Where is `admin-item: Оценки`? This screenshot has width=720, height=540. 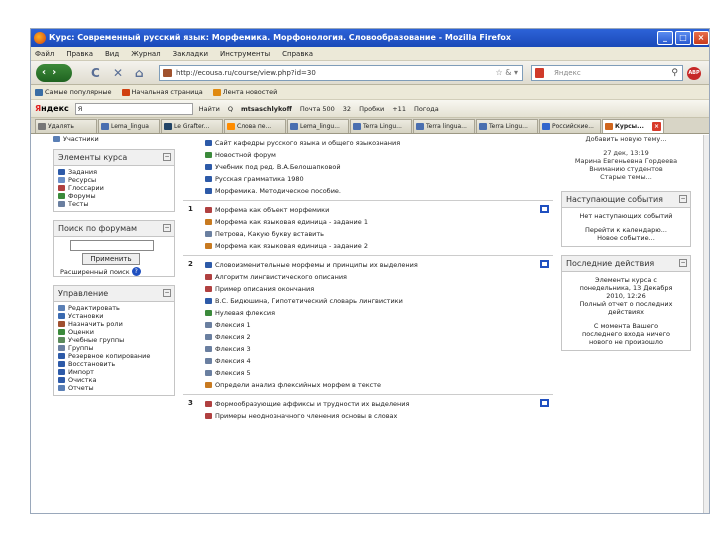 admin-item: Оценки is located at coordinates (114, 332).